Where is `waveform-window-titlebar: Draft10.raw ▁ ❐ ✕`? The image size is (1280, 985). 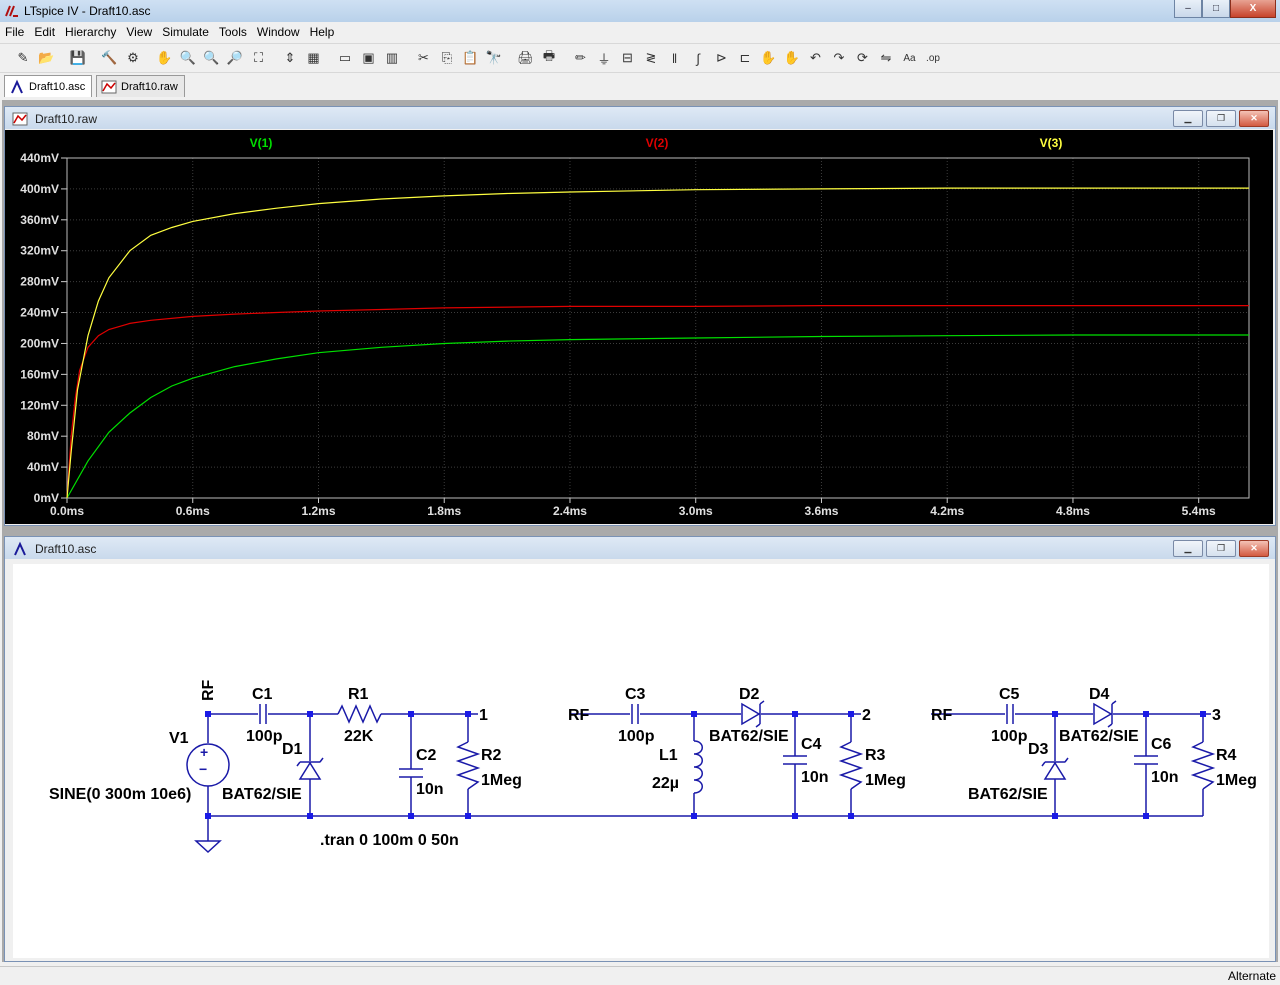
waveform-window-titlebar: Draft10.raw ▁ ❐ ✕ is located at coordinates (640, 118).